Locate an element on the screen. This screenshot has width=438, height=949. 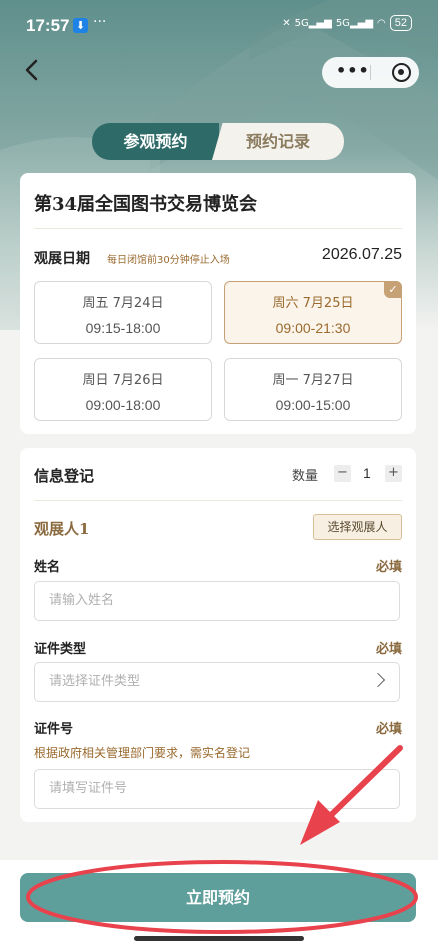
day-date: 周五 7月24日 is located at coordinates (123, 303).